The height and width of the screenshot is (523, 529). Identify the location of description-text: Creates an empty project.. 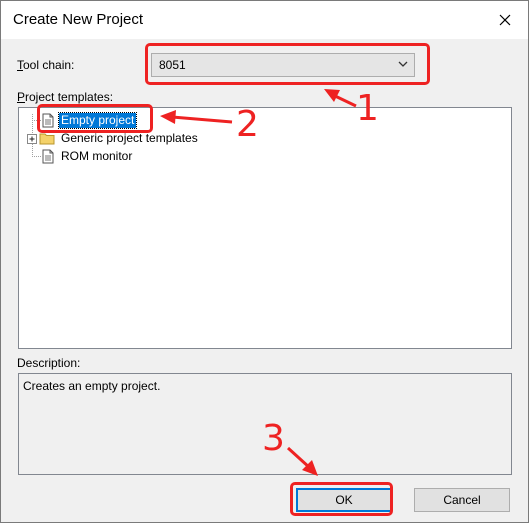
(92, 386).